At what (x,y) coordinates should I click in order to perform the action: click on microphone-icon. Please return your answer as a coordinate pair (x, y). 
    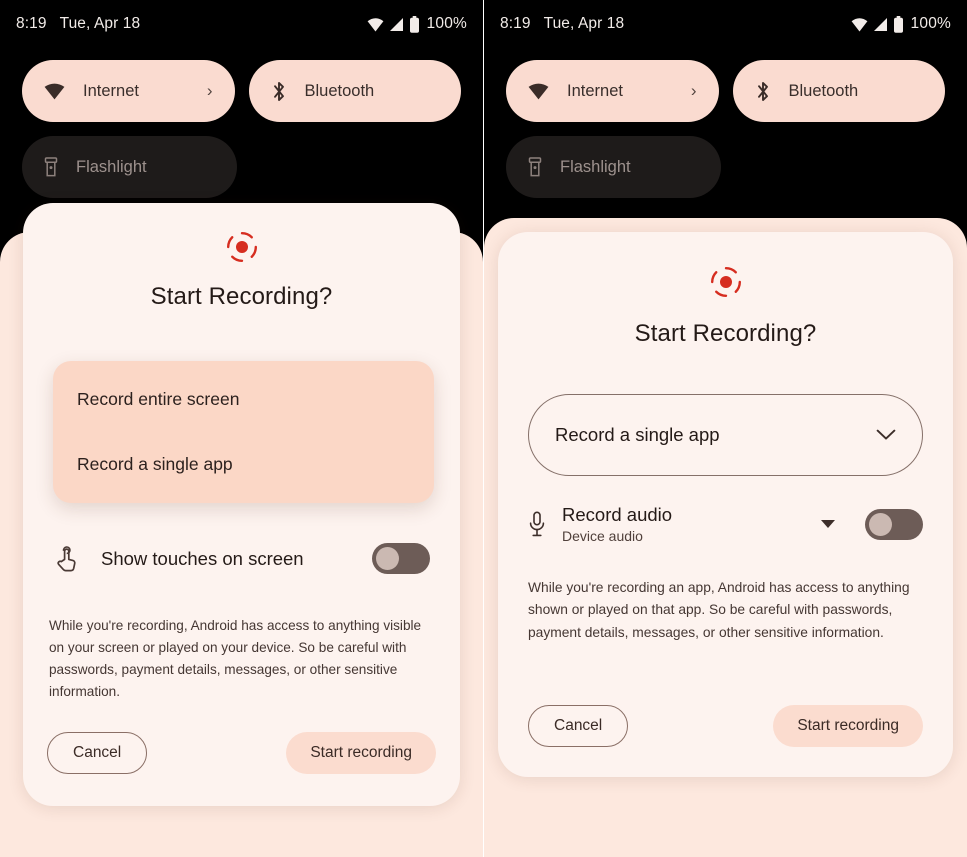
    Looking at the image, I should click on (537, 524).